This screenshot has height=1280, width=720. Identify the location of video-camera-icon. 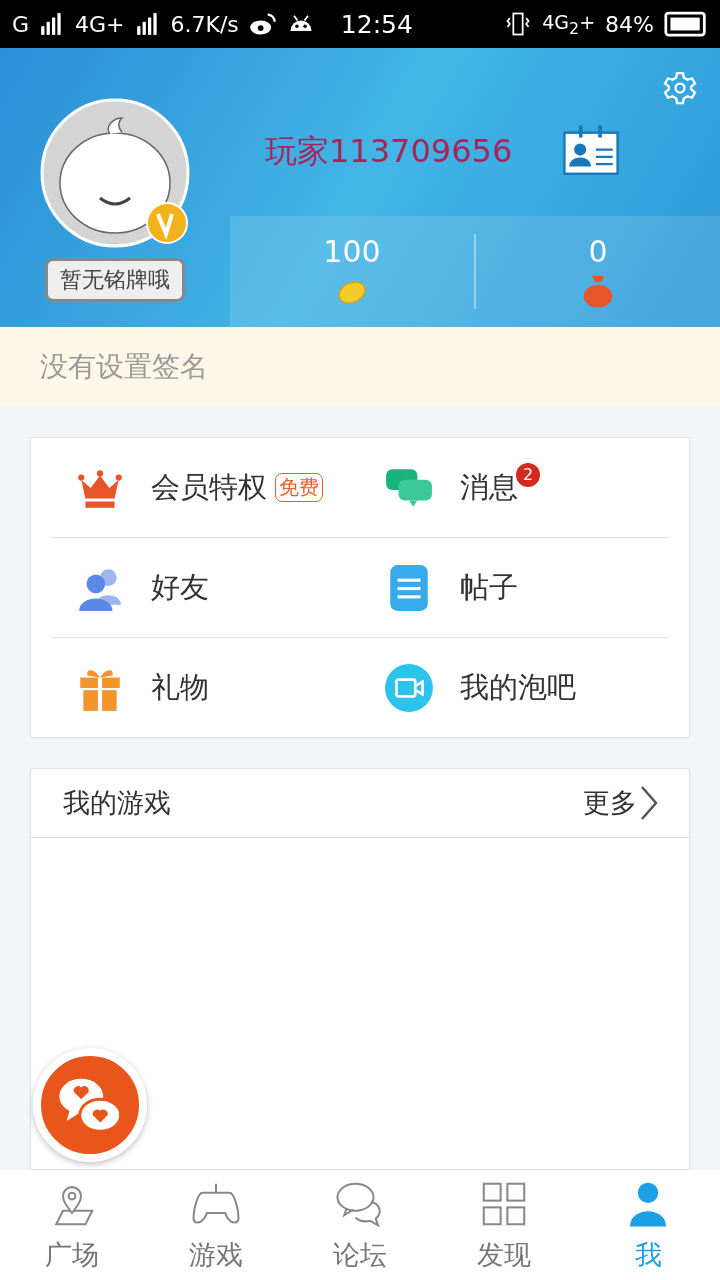
(409, 687).